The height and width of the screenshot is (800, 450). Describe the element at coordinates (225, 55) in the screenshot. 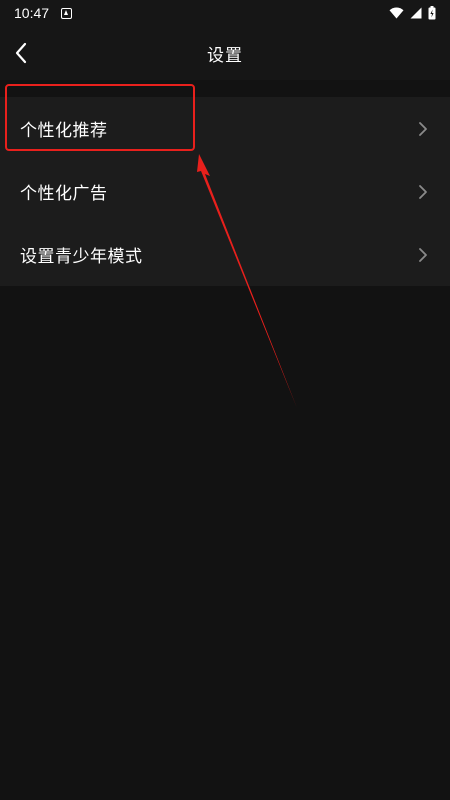

I see `page-title: 设置` at that location.